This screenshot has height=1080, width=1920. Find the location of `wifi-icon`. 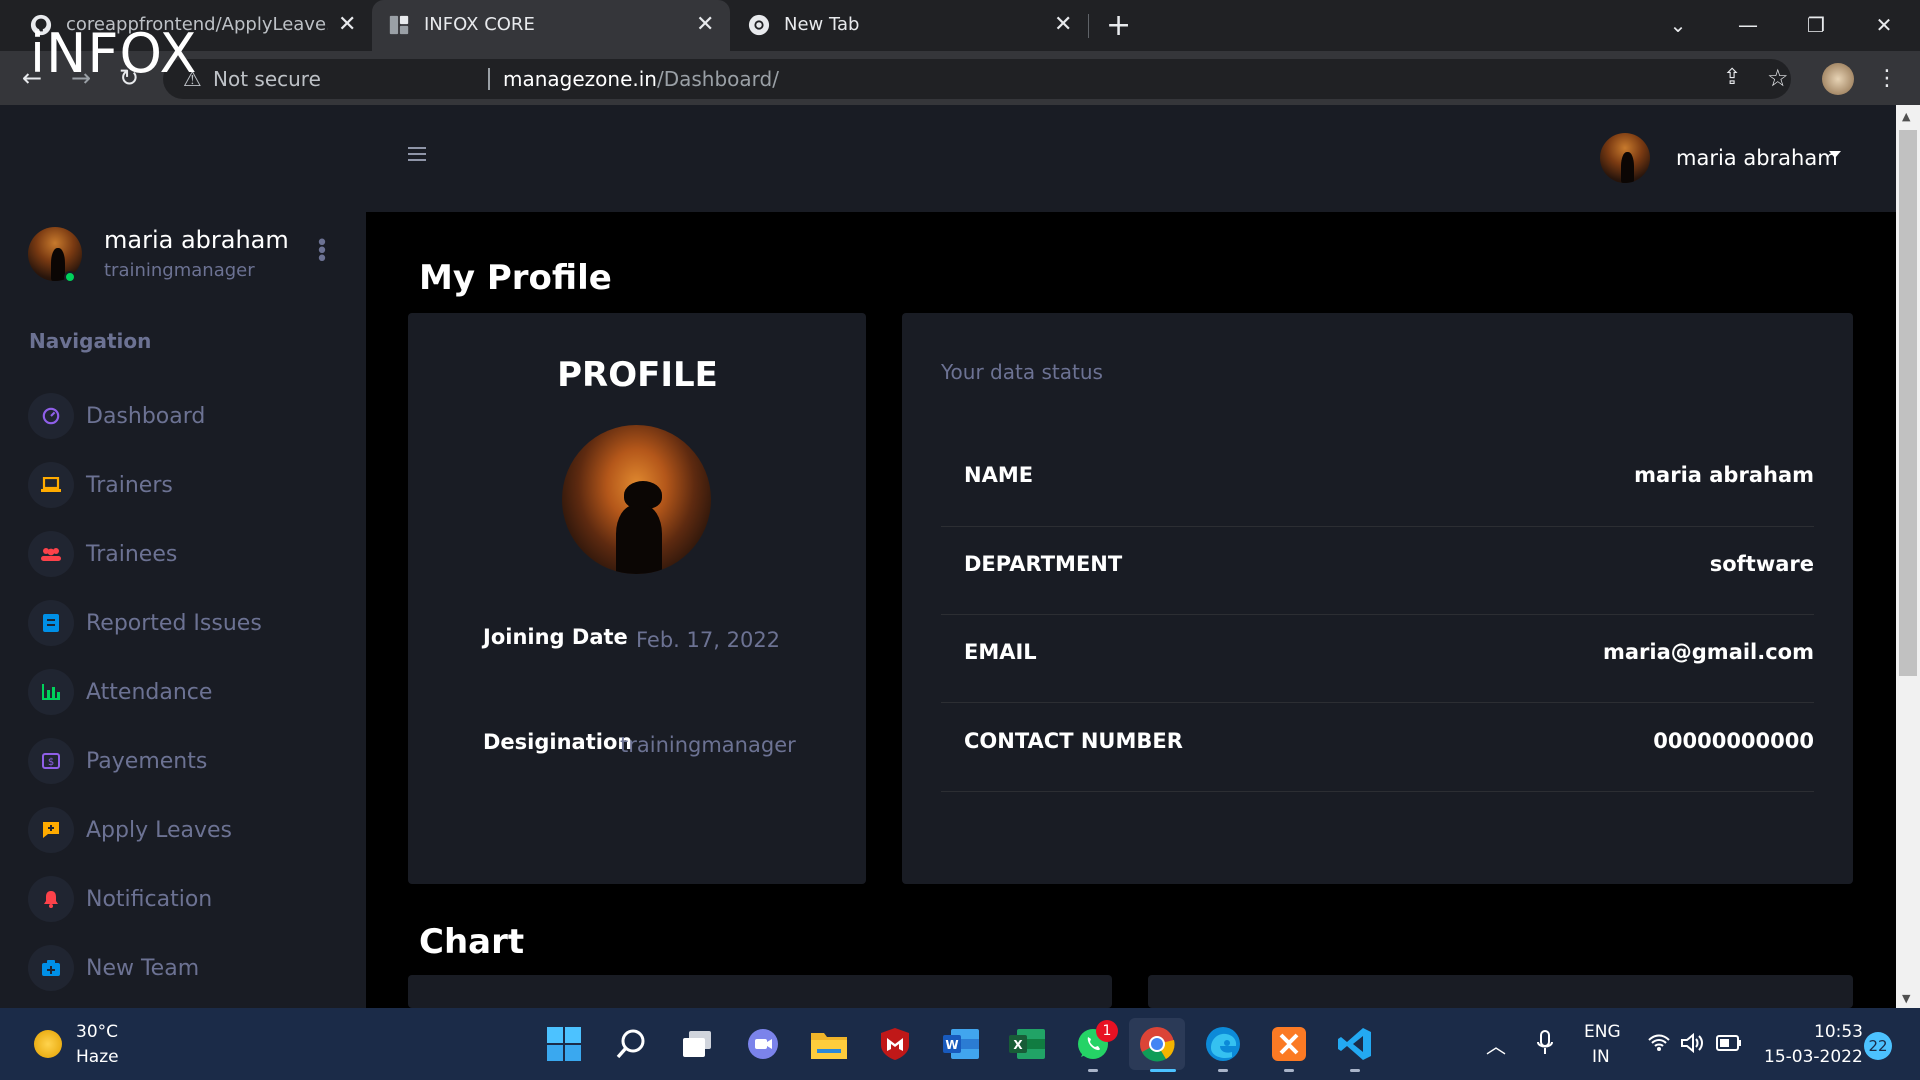

wifi-icon is located at coordinates (1659, 1045).